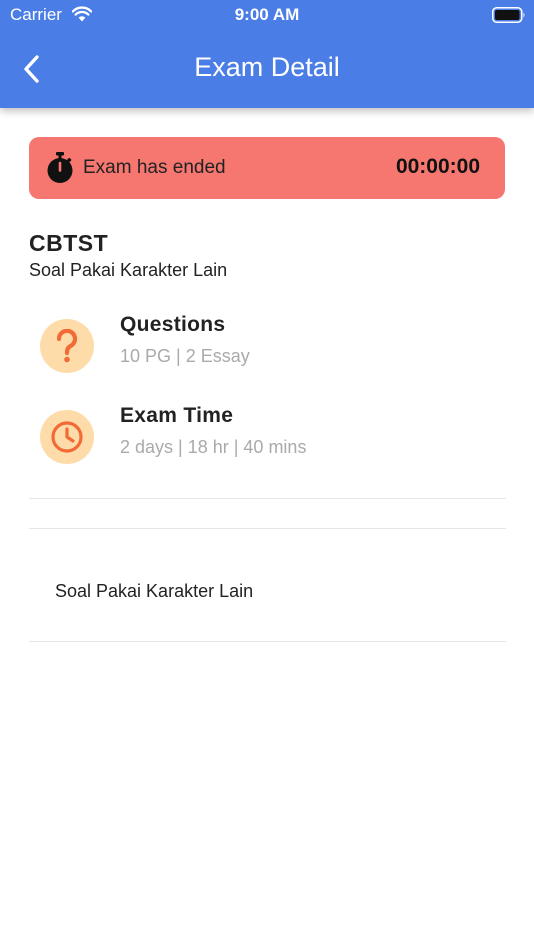 The height and width of the screenshot is (950, 534). I want to click on page-title: Exam Detail, so click(267, 67).